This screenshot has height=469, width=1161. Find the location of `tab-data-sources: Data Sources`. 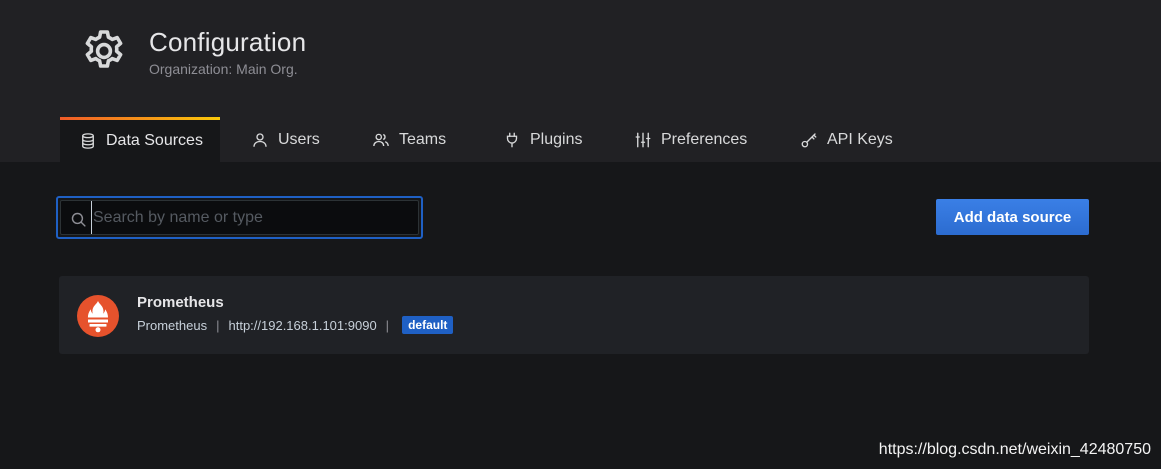

tab-data-sources: Data Sources is located at coordinates (140, 139).